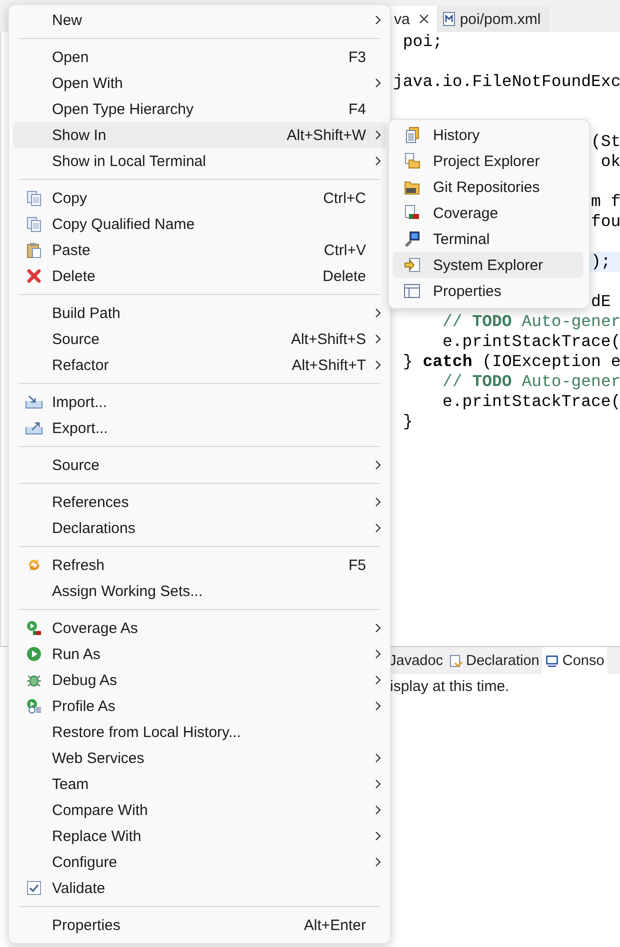  Describe the element at coordinates (199, 313) in the screenshot. I see `menu-item: Build Path` at that location.